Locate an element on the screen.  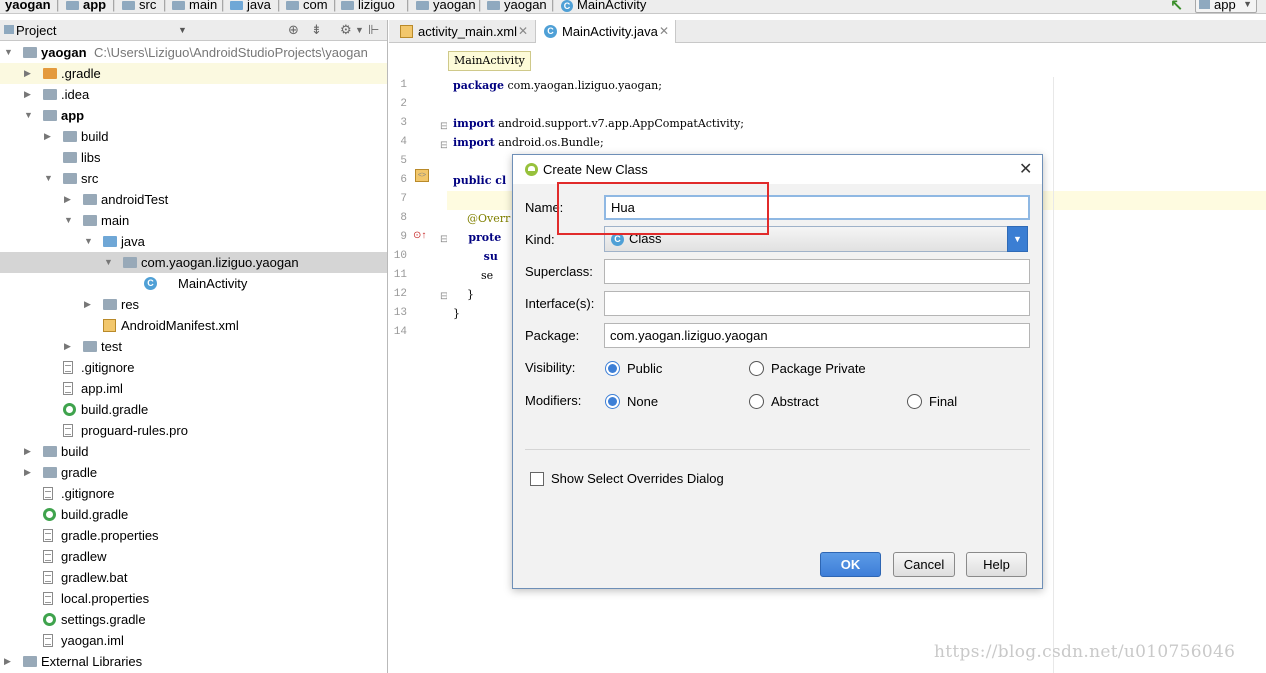
tree-item: ▶ test is located at coordinates (193, 346).